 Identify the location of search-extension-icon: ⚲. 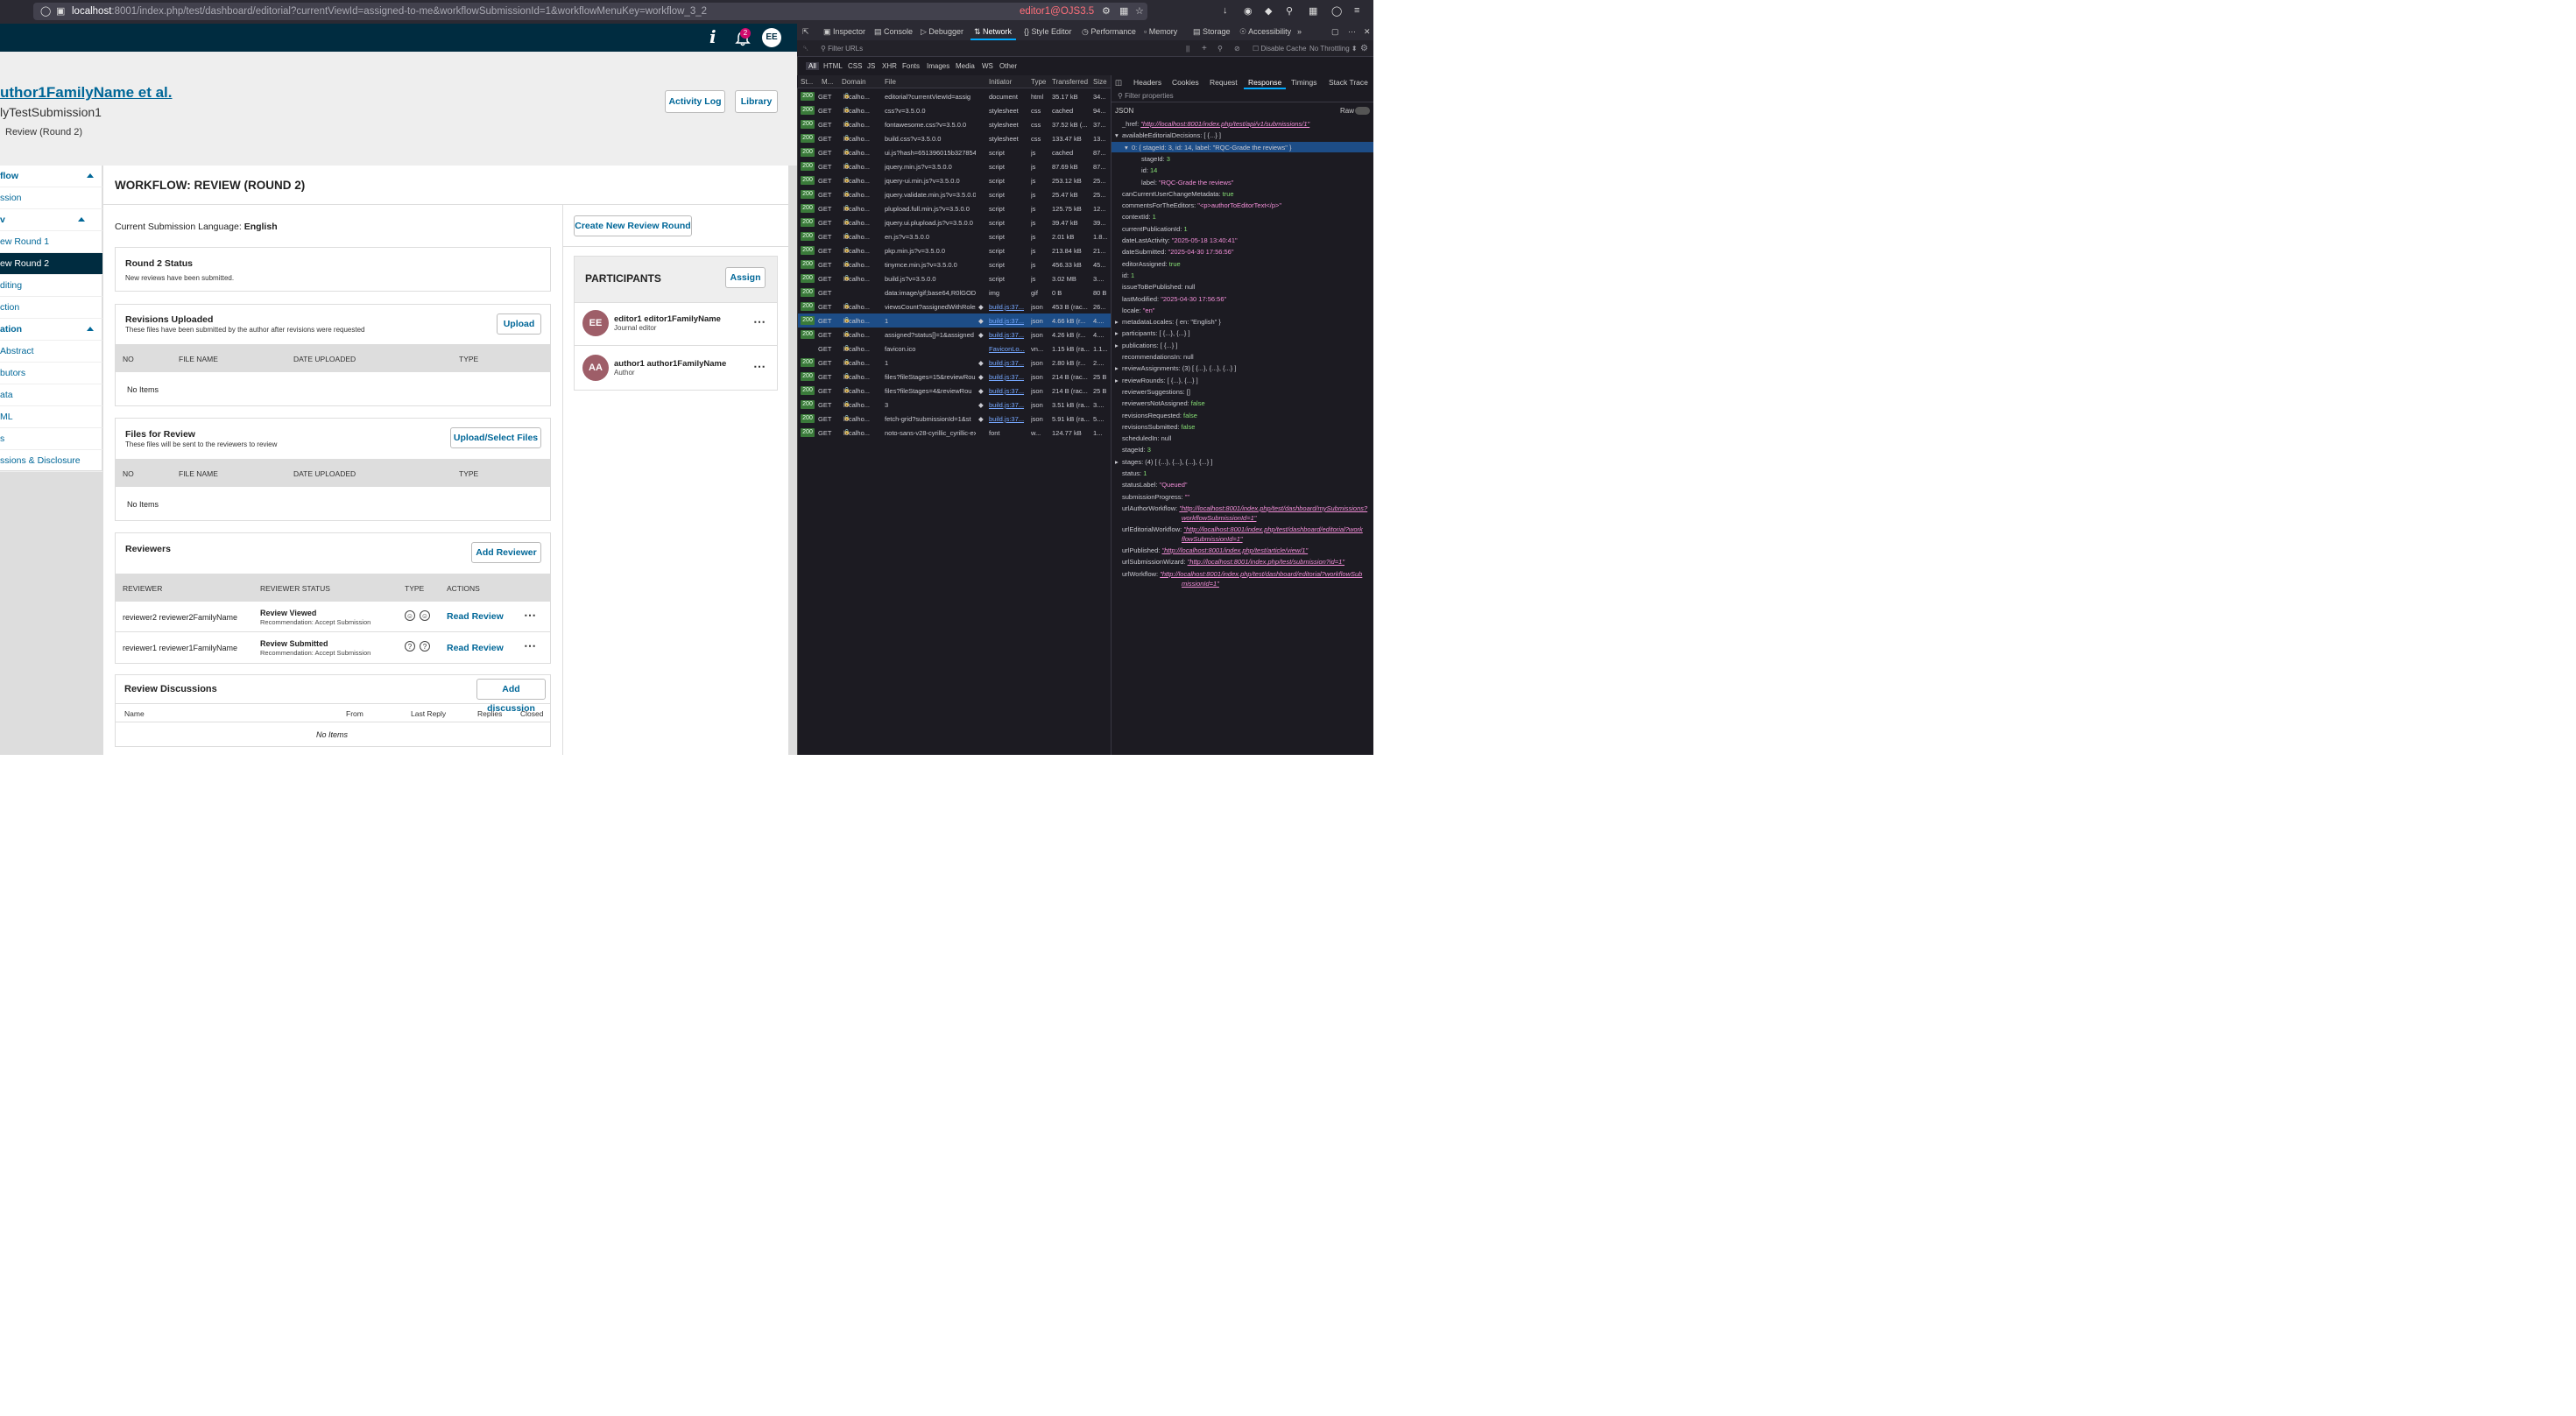
(1289, 11).